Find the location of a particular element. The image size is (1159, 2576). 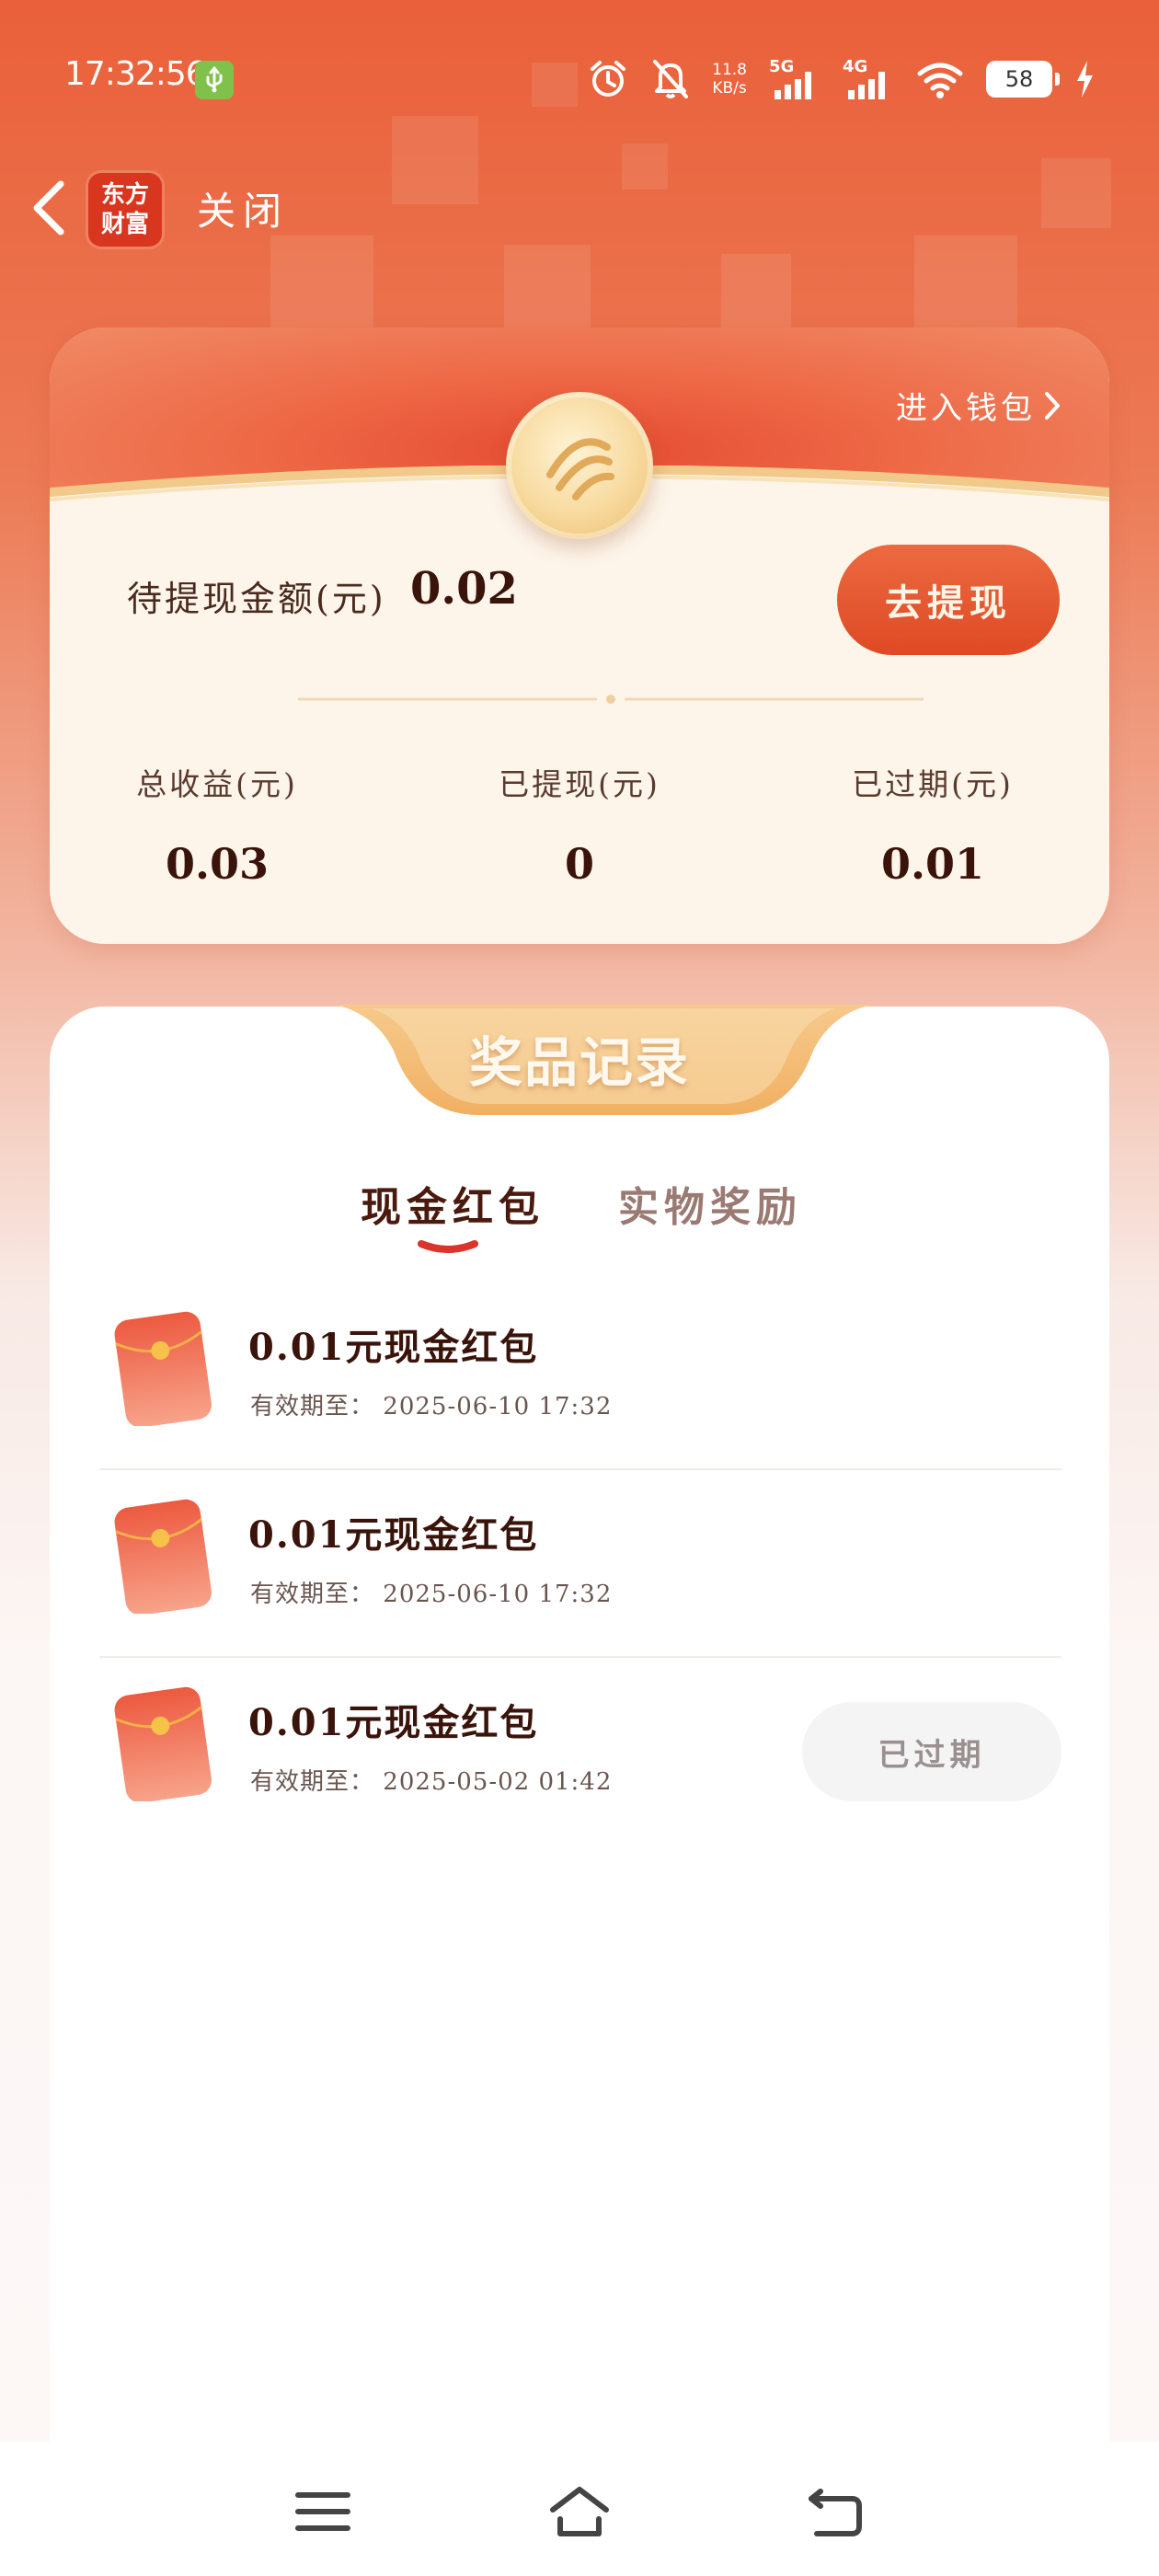

pending-amount-value: 0.02 is located at coordinates (464, 589).